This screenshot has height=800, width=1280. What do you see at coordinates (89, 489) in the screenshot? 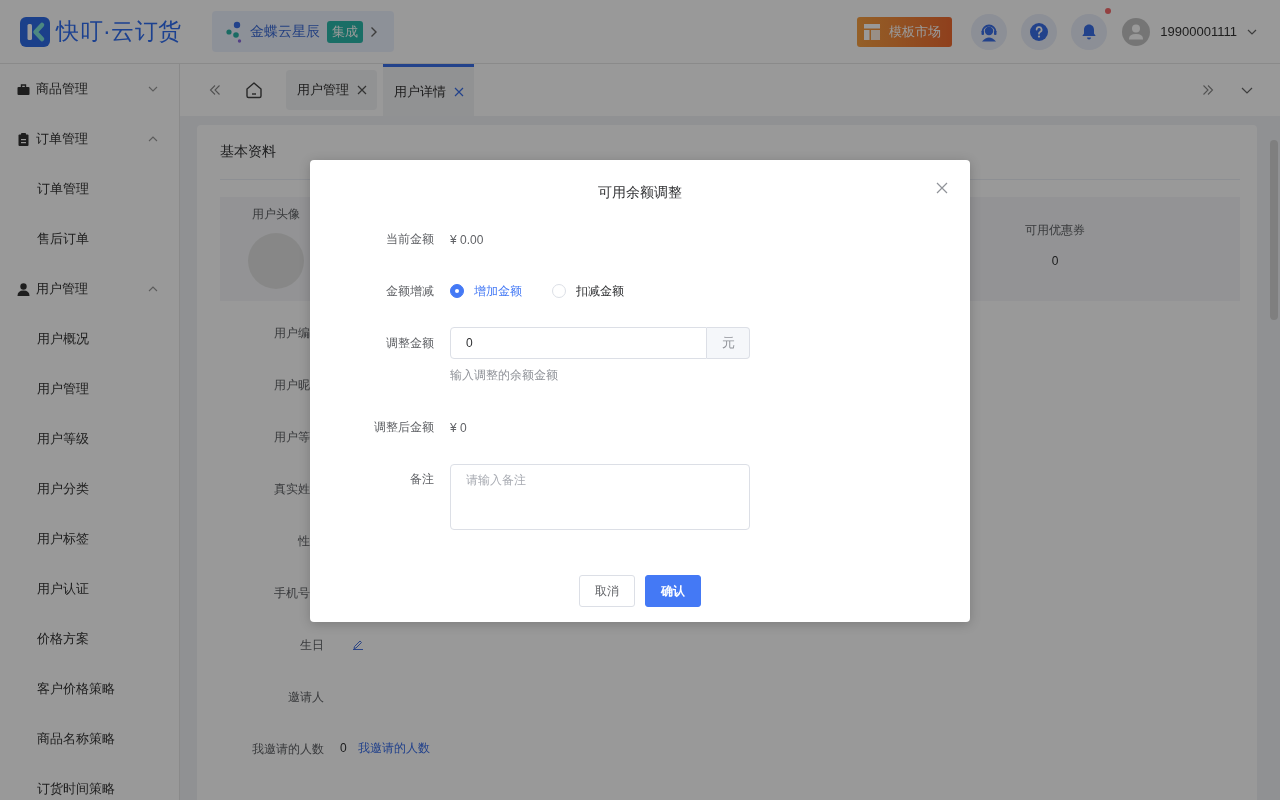
I see `menu-item: 用户分类` at bounding box center [89, 489].